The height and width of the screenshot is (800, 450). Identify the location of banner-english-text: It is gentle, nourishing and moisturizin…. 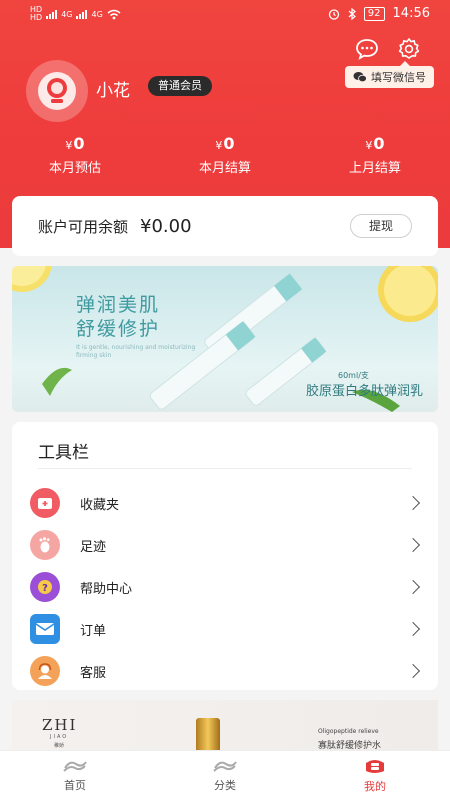
(136, 351).